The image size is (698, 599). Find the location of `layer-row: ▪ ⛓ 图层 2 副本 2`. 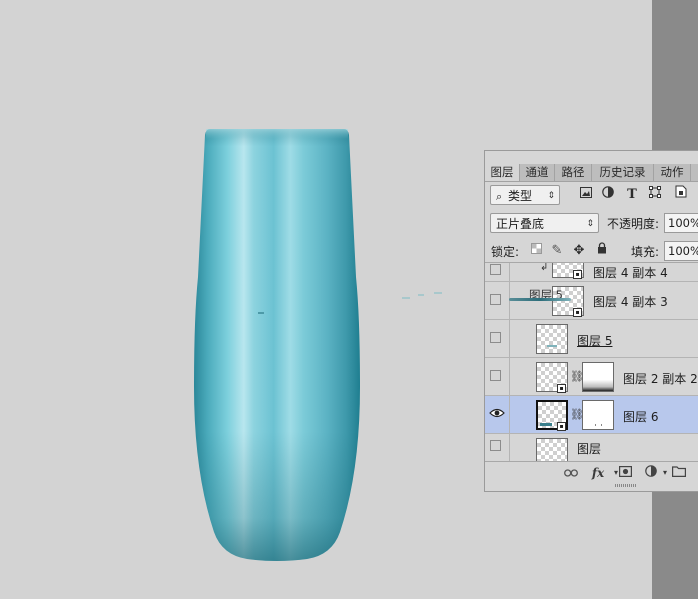

layer-row: ▪ ⛓ 图层 2 副本 2 is located at coordinates (591, 377).